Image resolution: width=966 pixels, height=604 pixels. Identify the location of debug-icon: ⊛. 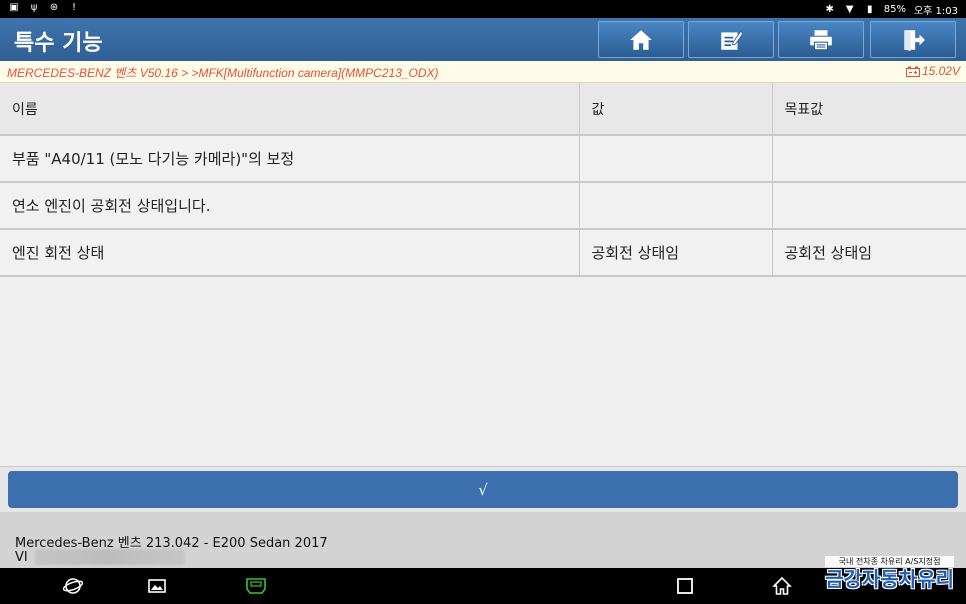
(54, 7).